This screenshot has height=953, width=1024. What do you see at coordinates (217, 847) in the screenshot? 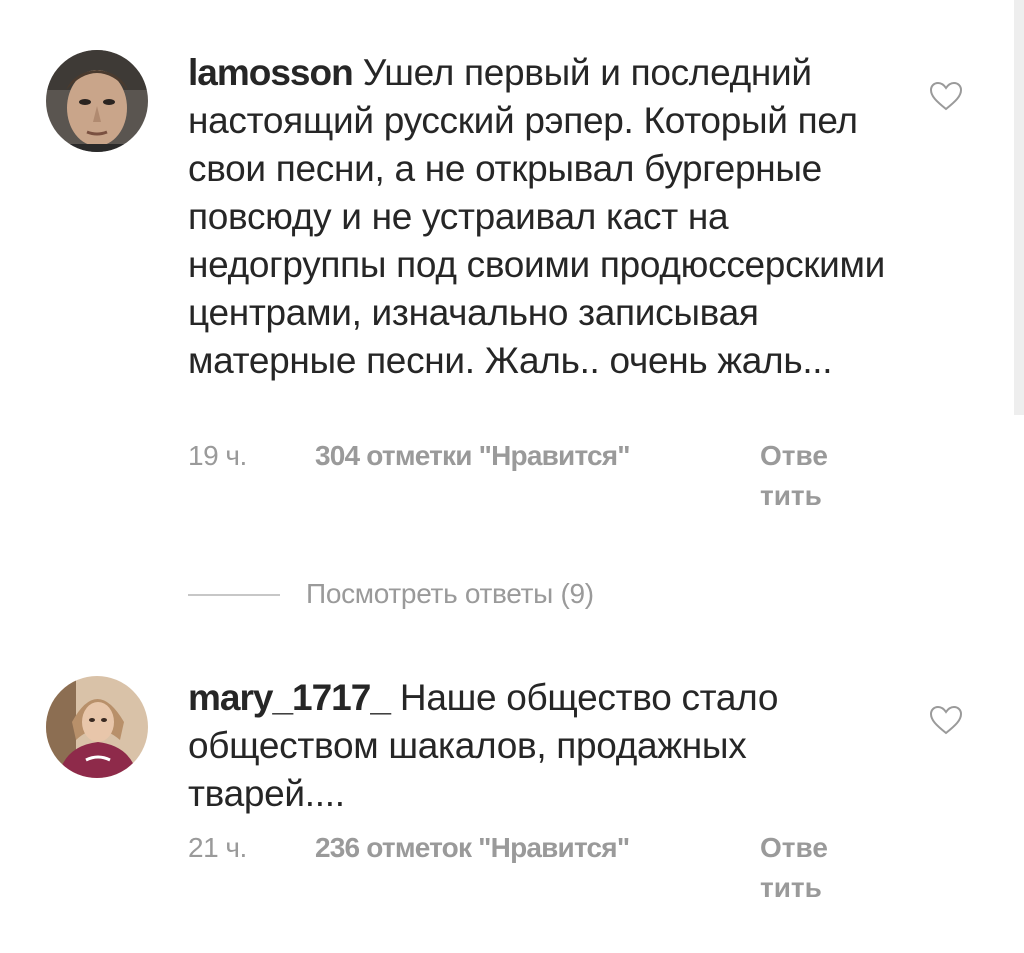
I see `timestamp: 21 ч.` at bounding box center [217, 847].